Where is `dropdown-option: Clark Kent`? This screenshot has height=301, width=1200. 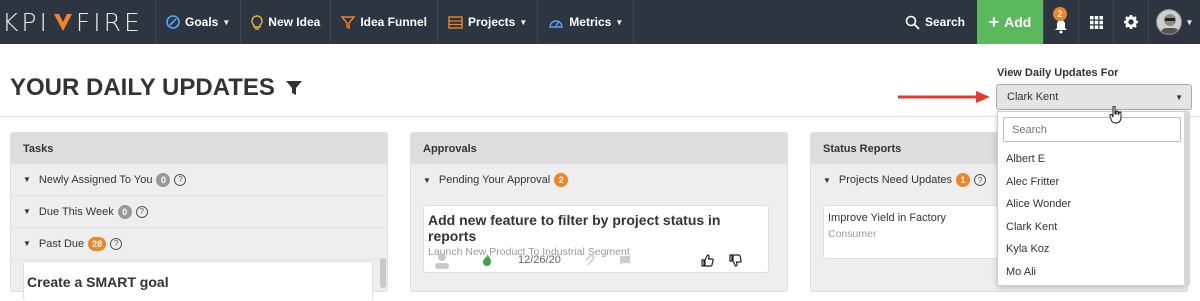 dropdown-option: Clark Kent is located at coordinates (1092, 227).